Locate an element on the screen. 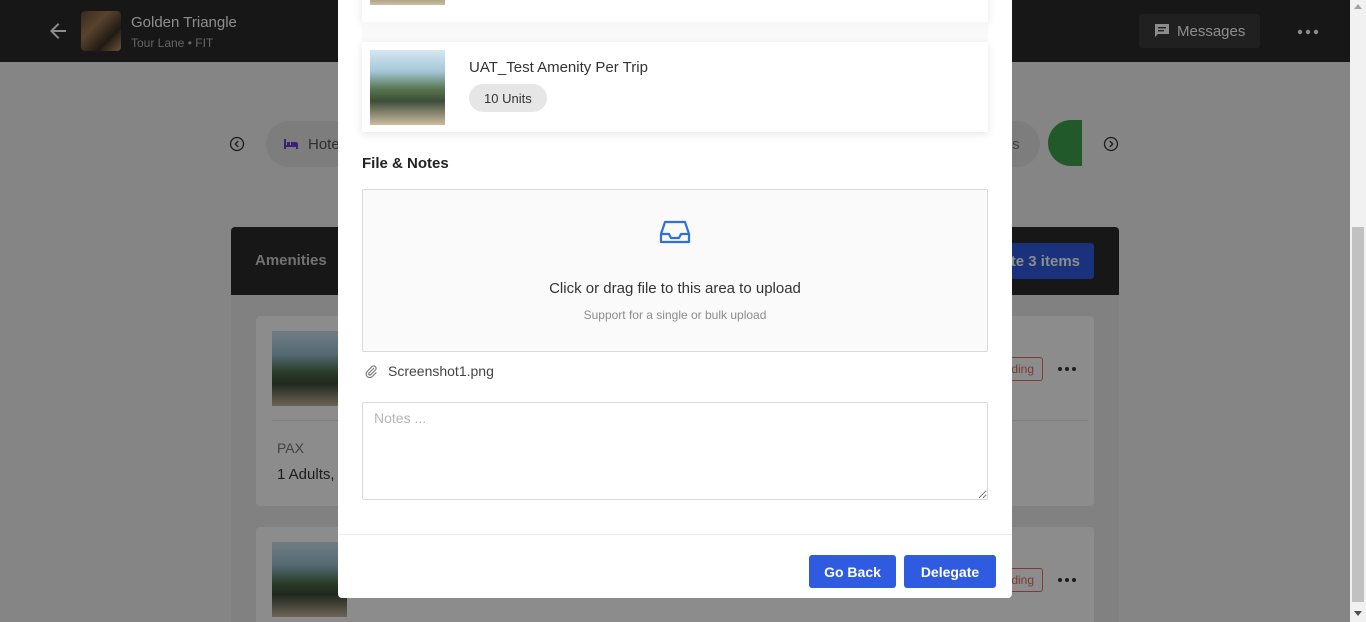  amenity-card is located at coordinates (675, 11).